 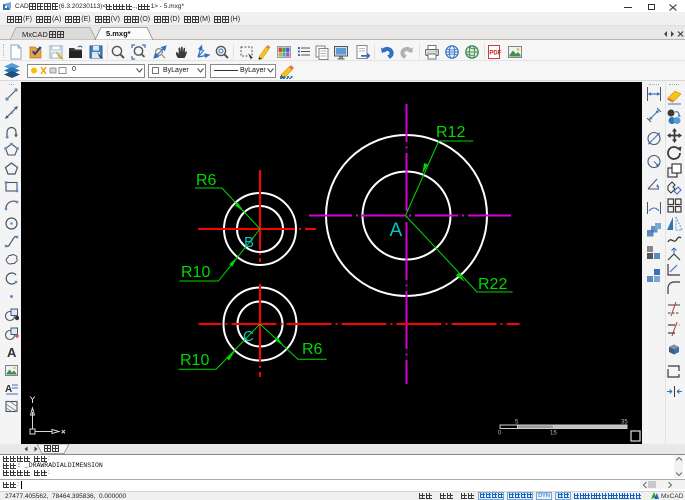 I want to click on svg-text: R22, so click(x=492, y=284).